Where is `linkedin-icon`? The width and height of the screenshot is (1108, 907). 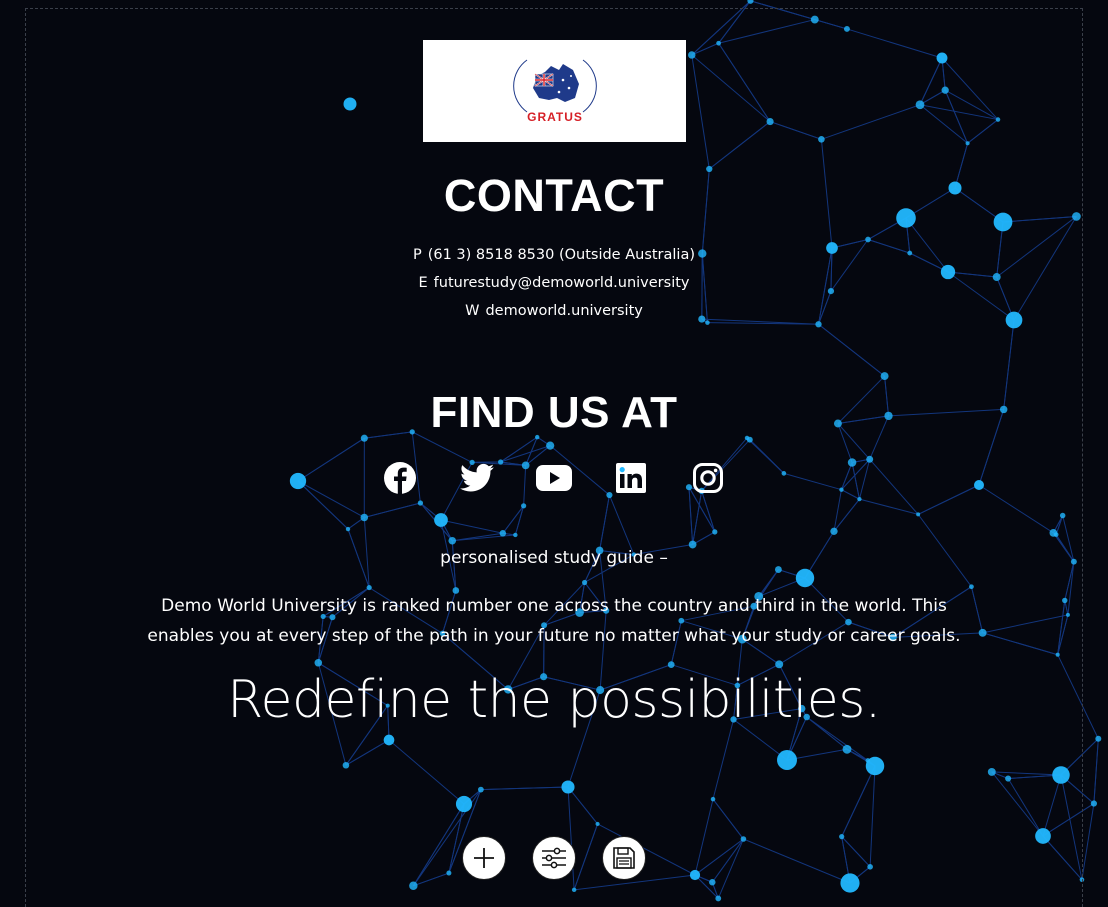 linkedin-icon is located at coordinates (631, 478).